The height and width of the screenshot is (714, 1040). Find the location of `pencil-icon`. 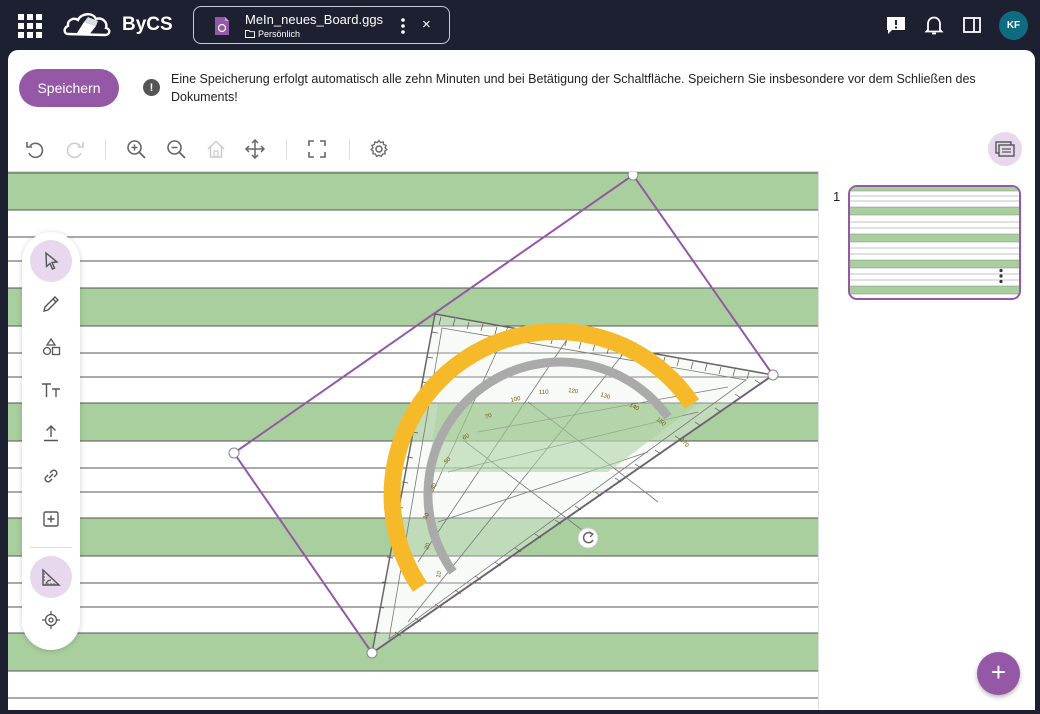

pencil-icon is located at coordinates (51, 304).